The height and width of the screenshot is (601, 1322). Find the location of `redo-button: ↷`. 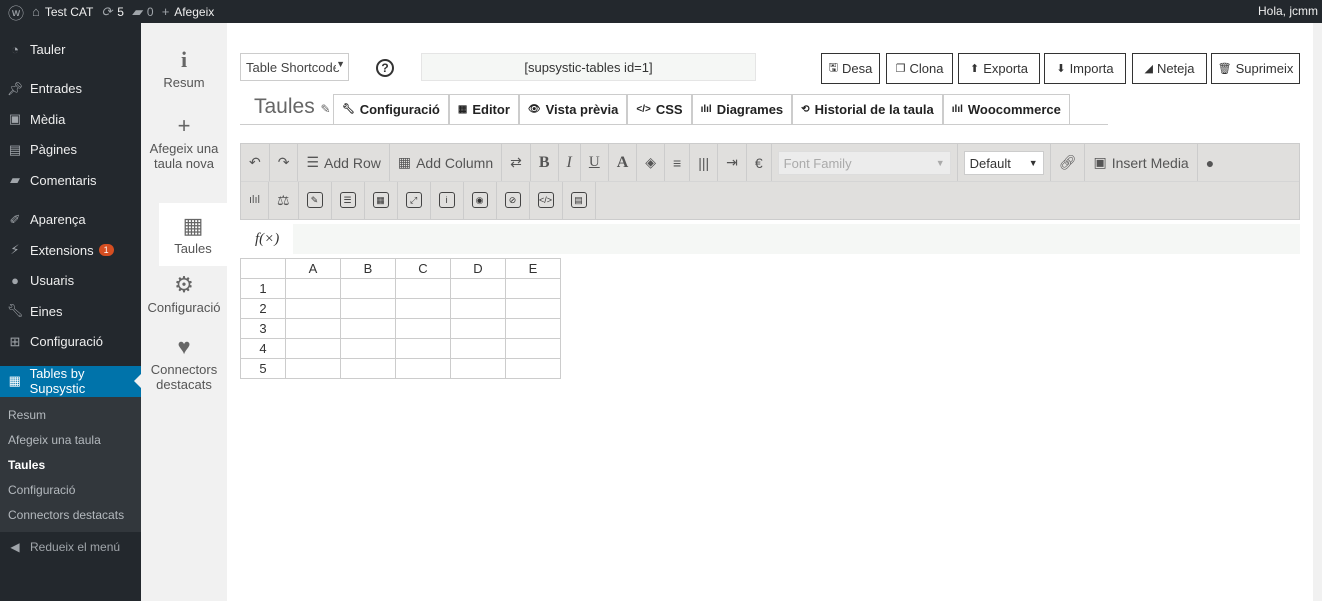

redo-button: ↷ is located at coordinates (284, 162).